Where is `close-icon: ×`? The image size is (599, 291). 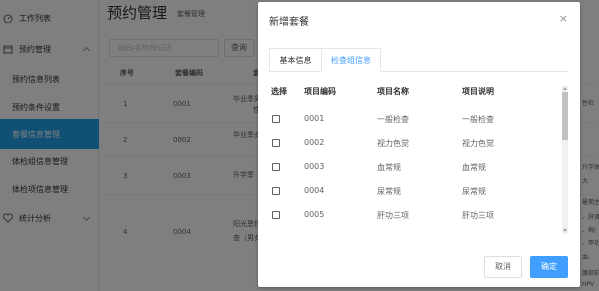 close-icon: × is located at coordinates (563, 18).